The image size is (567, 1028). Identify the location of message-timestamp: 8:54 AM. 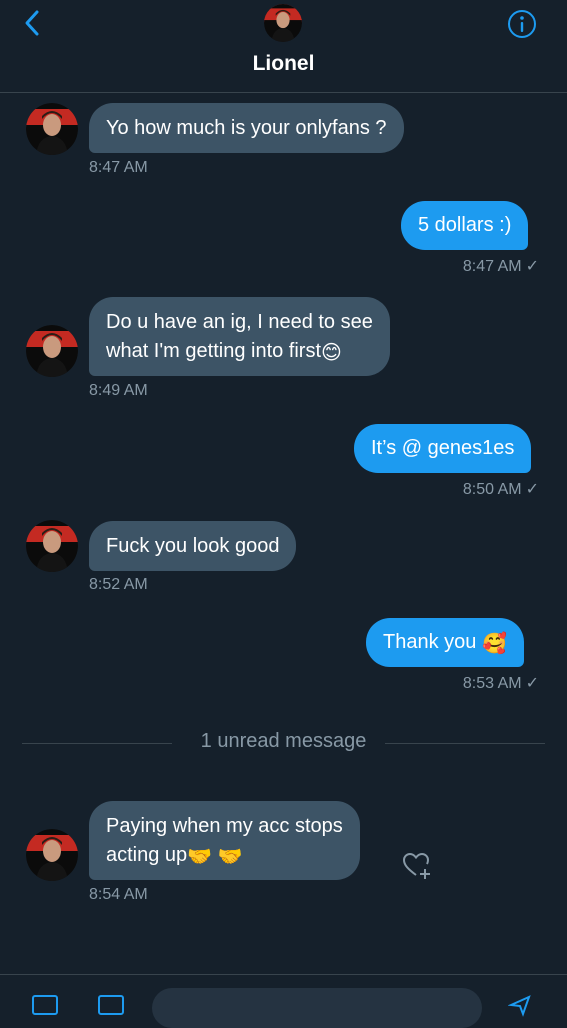
(118, 894).